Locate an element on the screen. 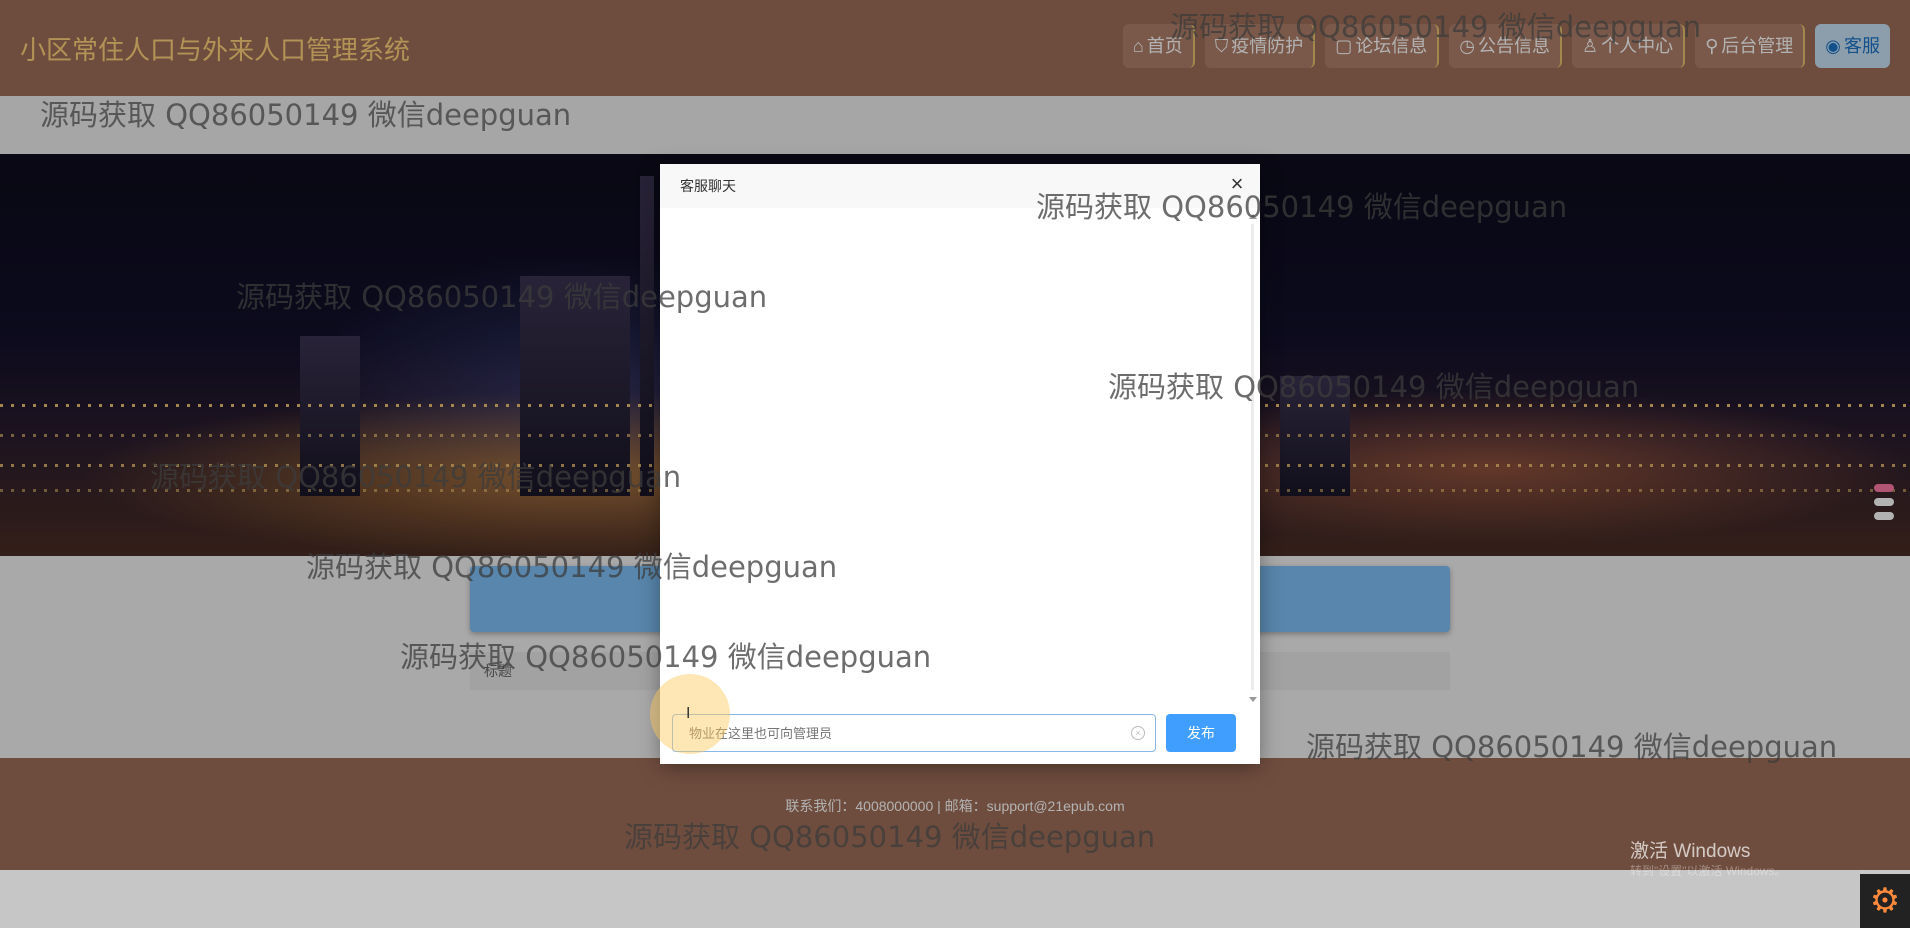  text-cursor-icon: I is located at coordinates (688, 713).